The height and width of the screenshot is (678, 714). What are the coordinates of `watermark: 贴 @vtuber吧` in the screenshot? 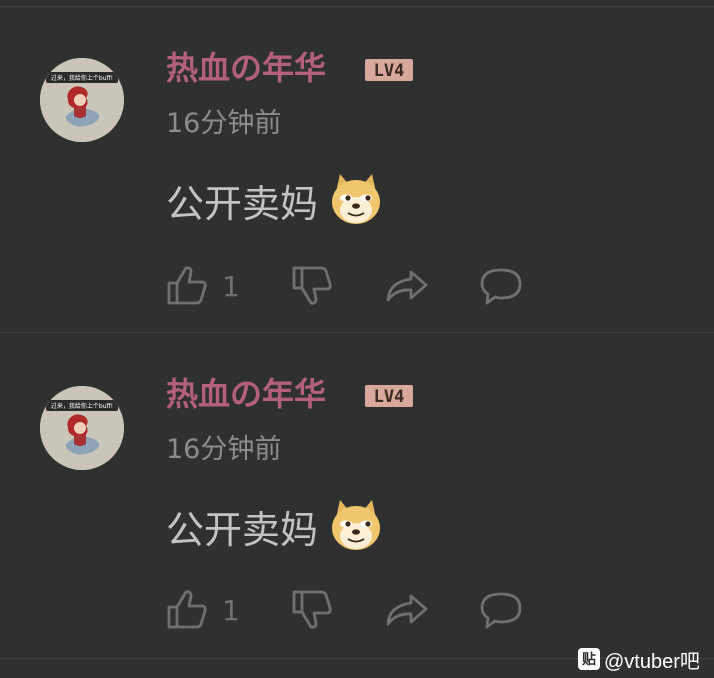 It's located at (639, 659).